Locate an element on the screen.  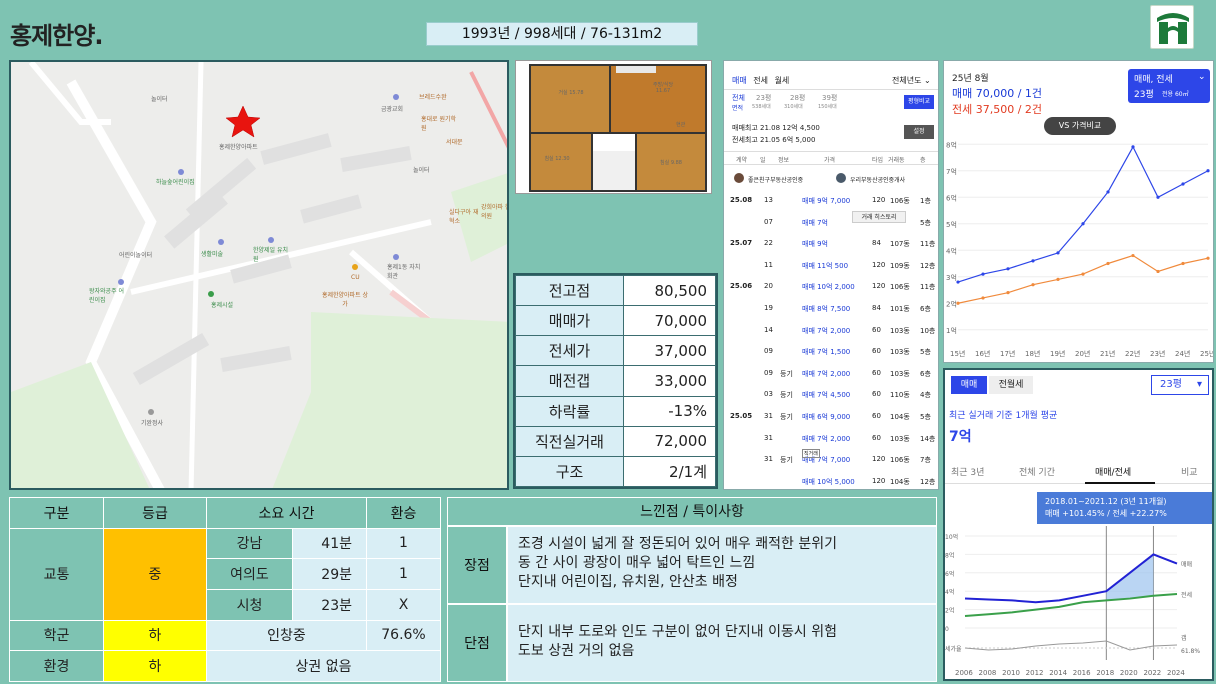
table-row: 14 매매 7억 2,000 60 103동 10층 is located at coordinates (831, 330).